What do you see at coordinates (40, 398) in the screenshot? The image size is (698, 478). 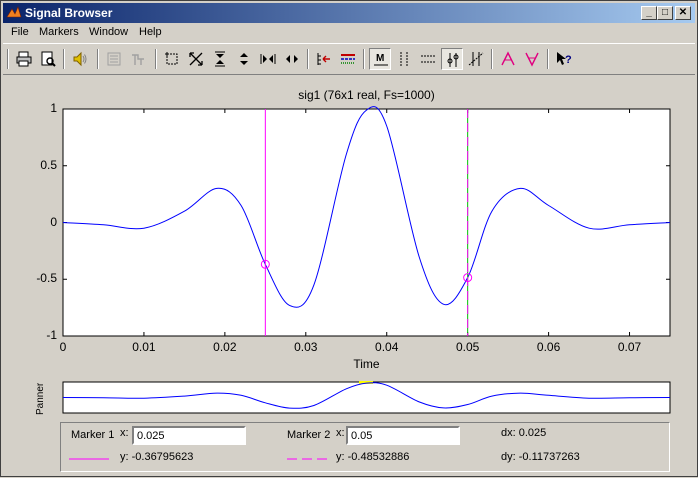 I see `panner-label: Panner` at bounding box center [40, 398].